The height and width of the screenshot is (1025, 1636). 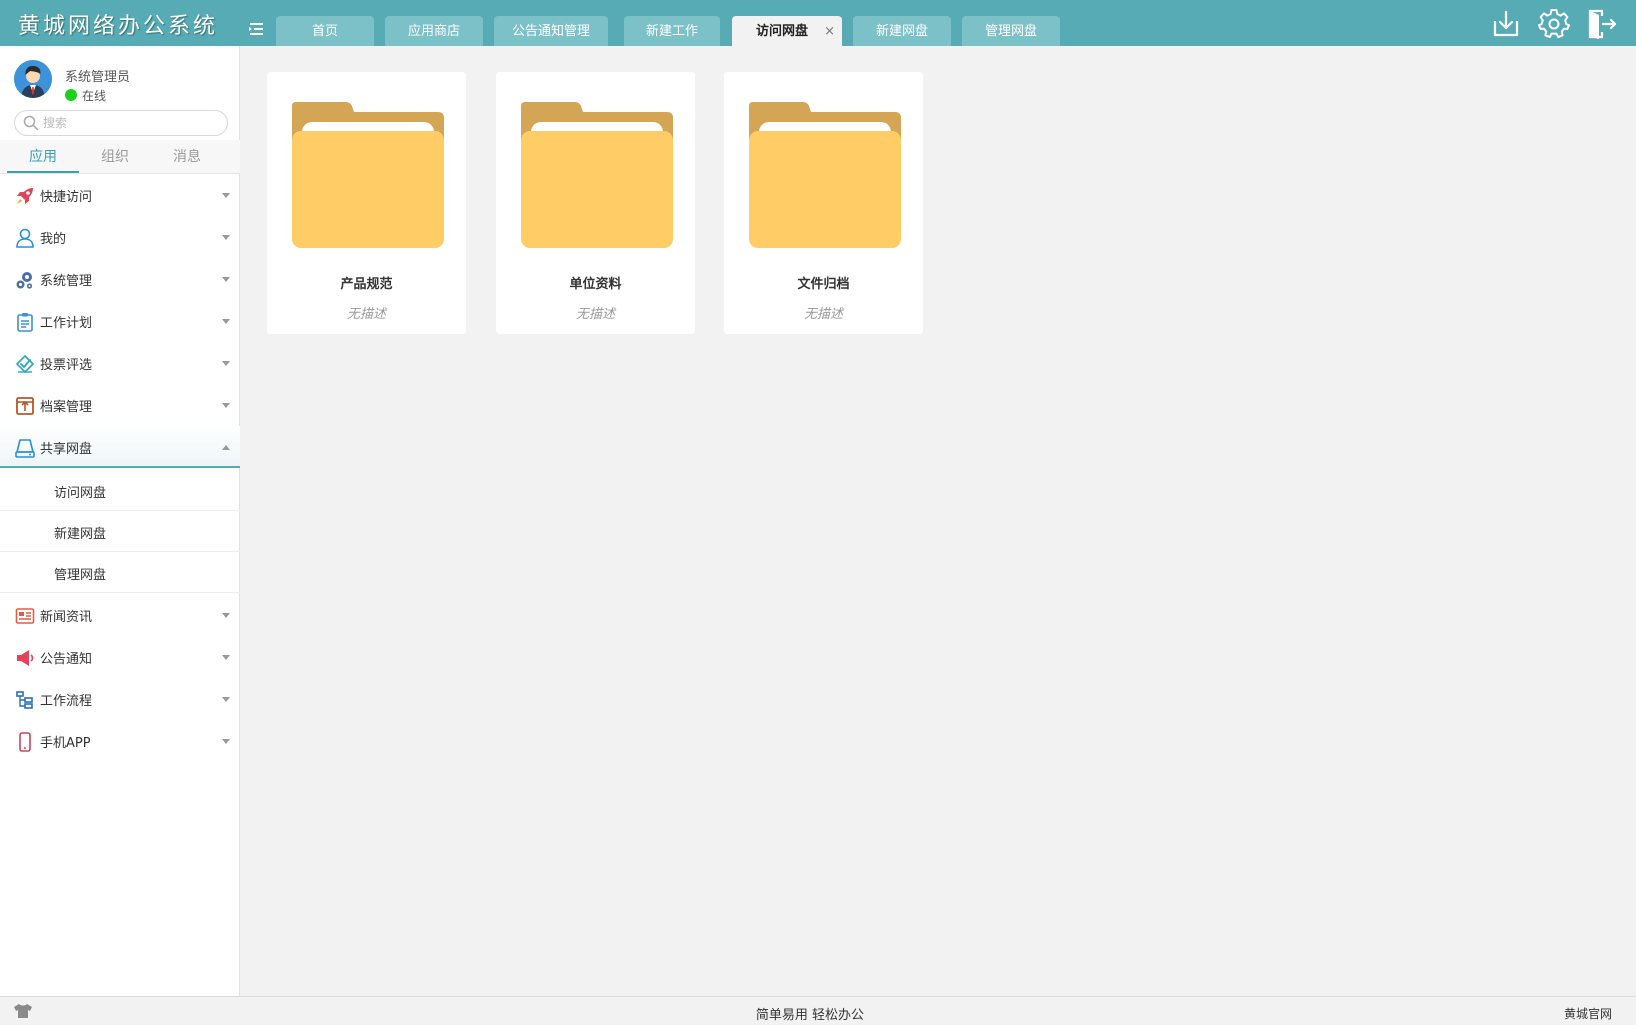 I want to click on app-title: 黄城网络办公系统, so click(x=118, y=26).